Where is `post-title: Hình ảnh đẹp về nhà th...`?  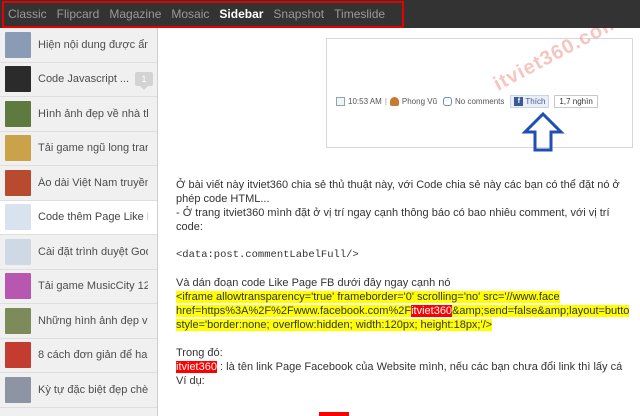
post-title: Hình ảnh đẹp về nhà th... is located at coordinates (93, 113).